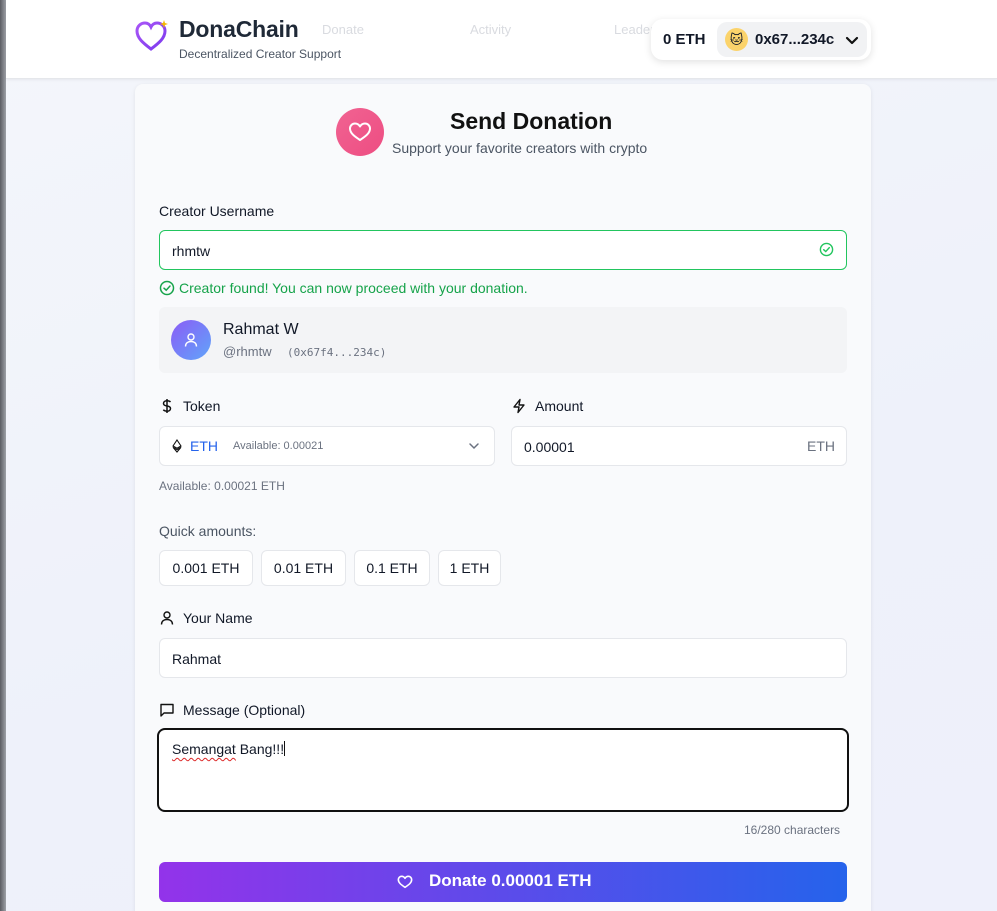 The height and width of the screenshot is (911, 997). Describe the element at coordinates (260, 749) in the screenshot. I see `message-rest: Bang!!!` at that location.